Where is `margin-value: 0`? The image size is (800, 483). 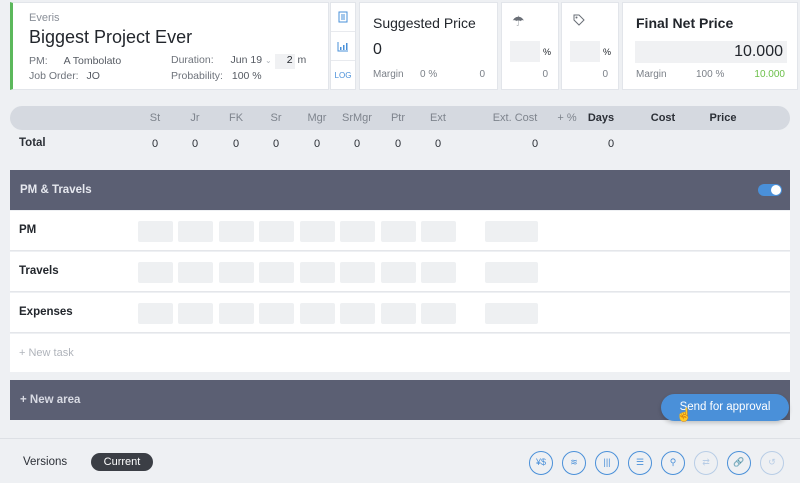
margin-value: 0 is located at coordinates (482, 74).